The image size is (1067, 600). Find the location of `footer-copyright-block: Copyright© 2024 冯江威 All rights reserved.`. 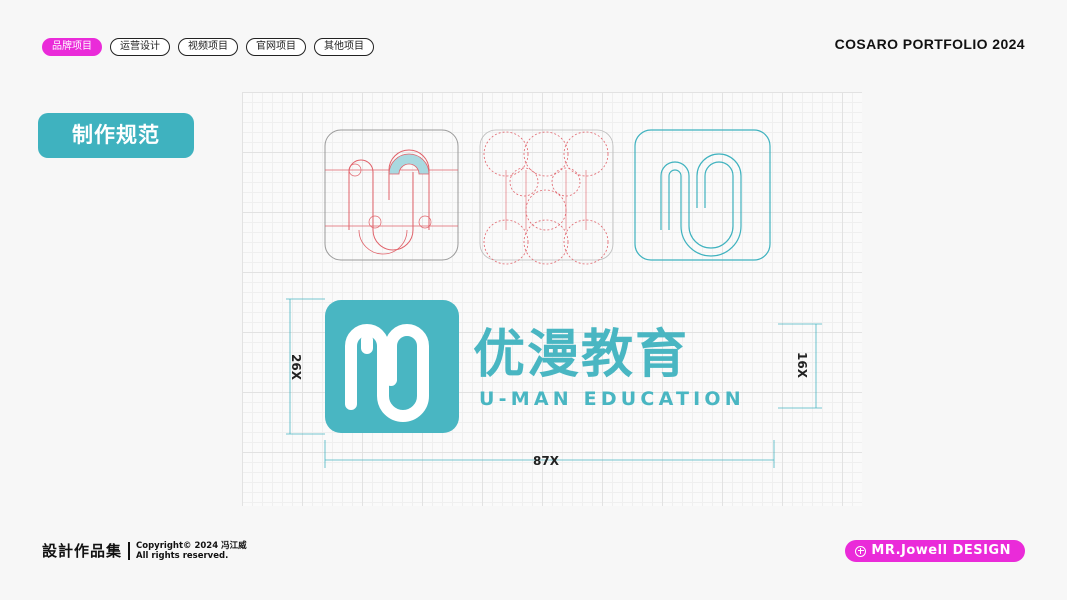

footer-copyright-block: Copyright© 2024 冯江威 All rights reserved. is located at coordinates (191, 551).